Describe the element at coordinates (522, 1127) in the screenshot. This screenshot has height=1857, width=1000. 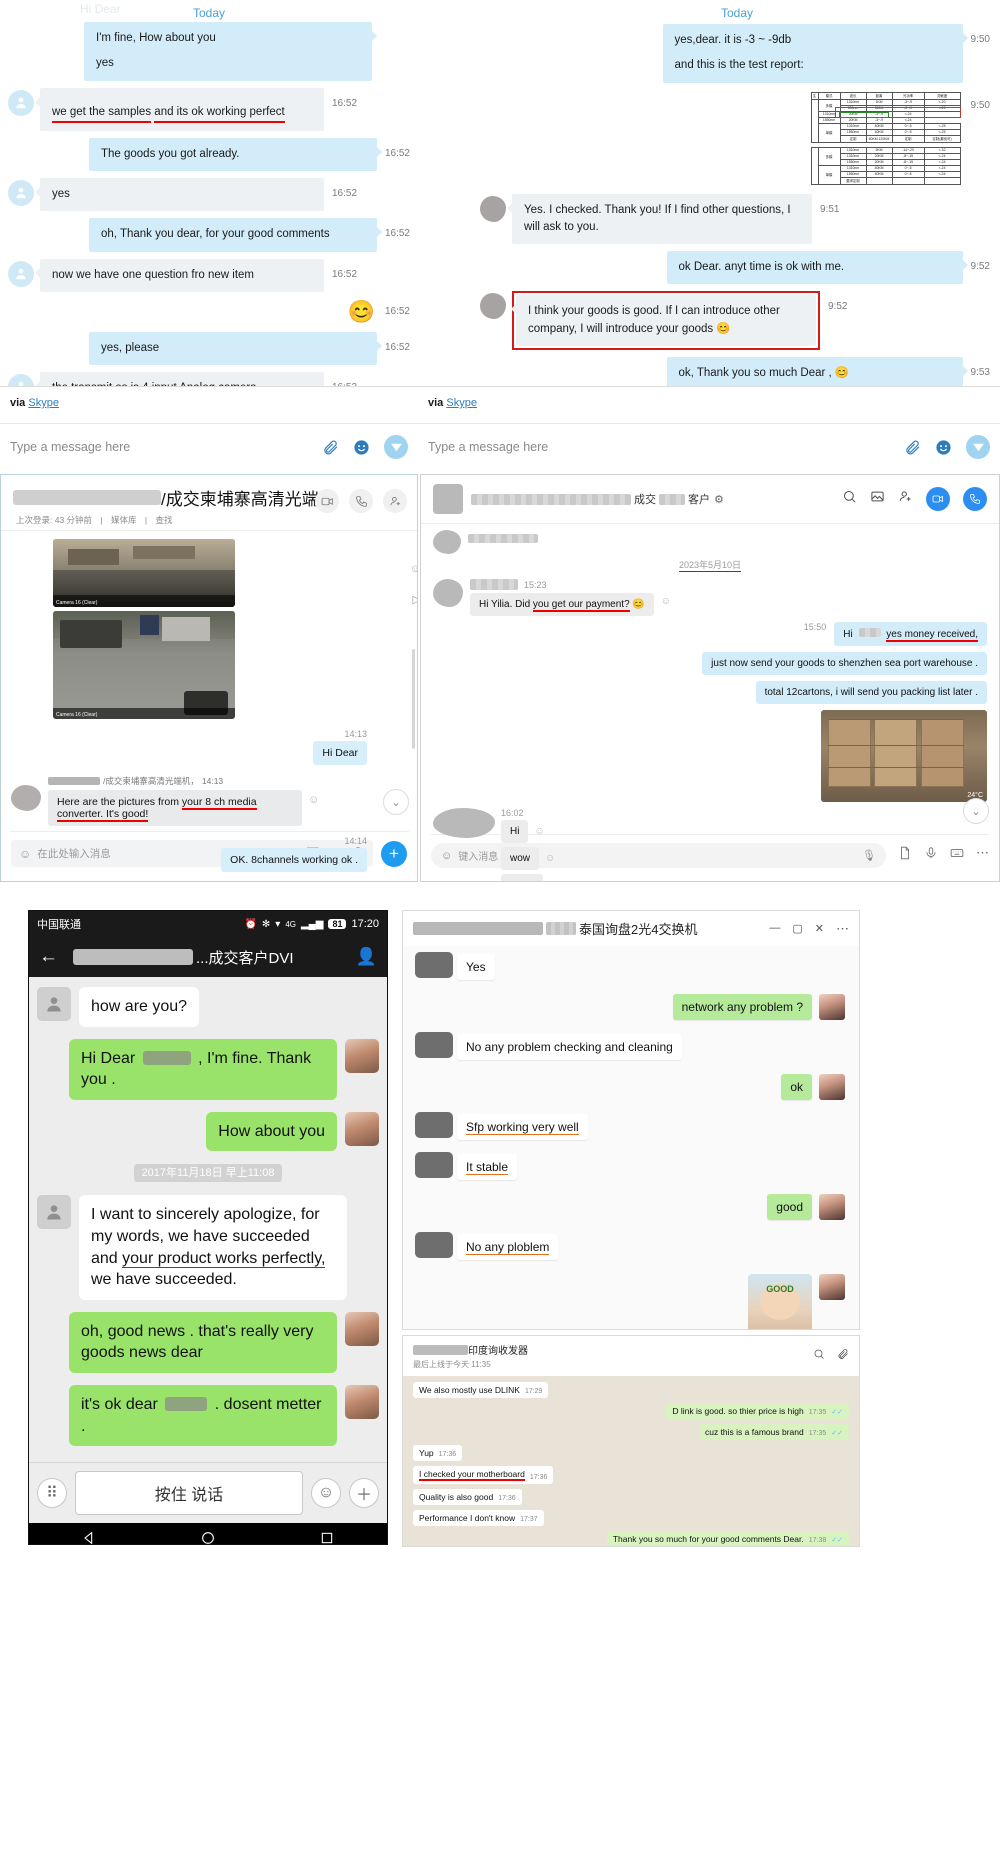
I see `chat-bubble: Sfp working very well` at that location.